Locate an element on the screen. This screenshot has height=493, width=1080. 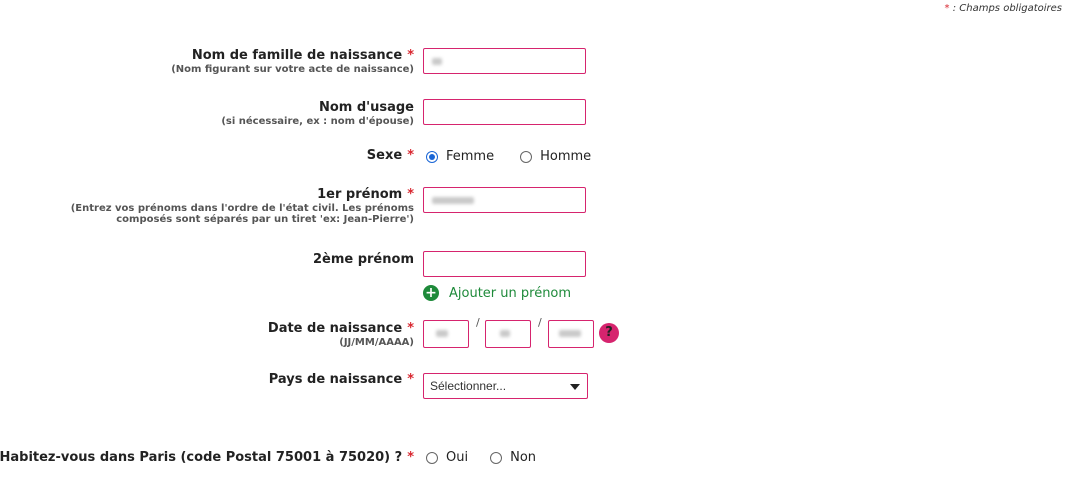
legend-text: : Champs obligatoires is located at coordinates (1005, 8).